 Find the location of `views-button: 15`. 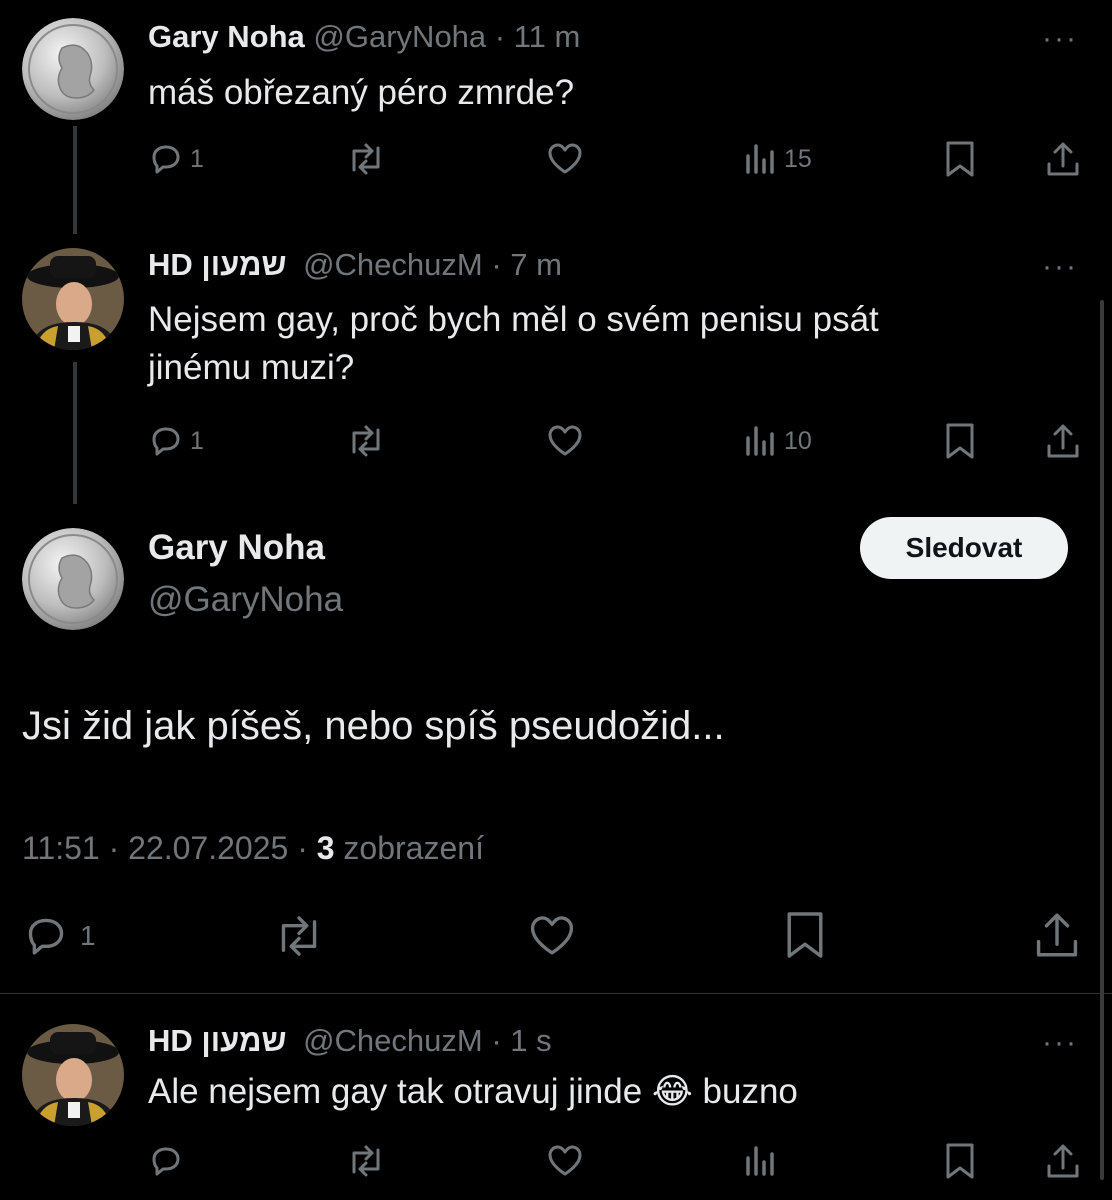

views-button: 15 is located at coordinates (778, 159).